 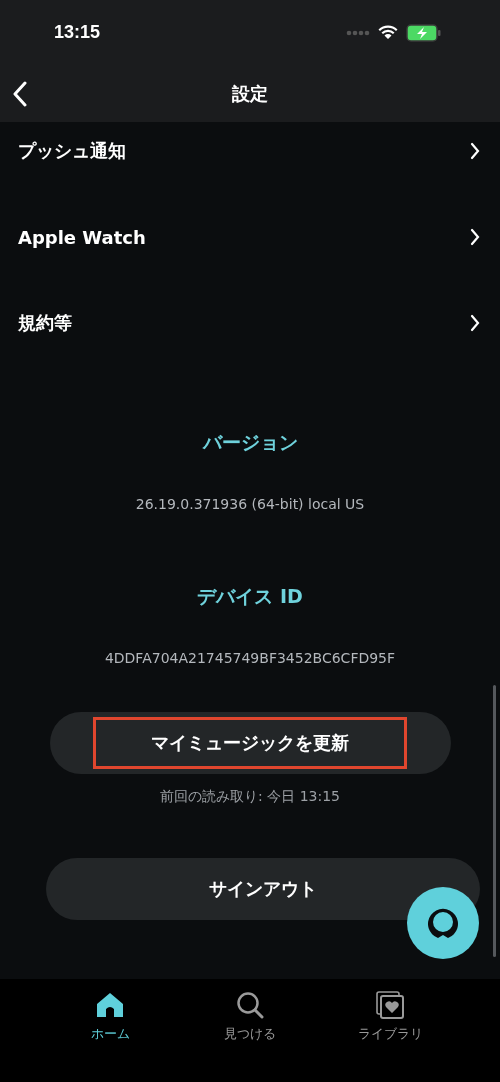 I want to click on tab-item: ライブラリ, so click(x=390, y=1030).